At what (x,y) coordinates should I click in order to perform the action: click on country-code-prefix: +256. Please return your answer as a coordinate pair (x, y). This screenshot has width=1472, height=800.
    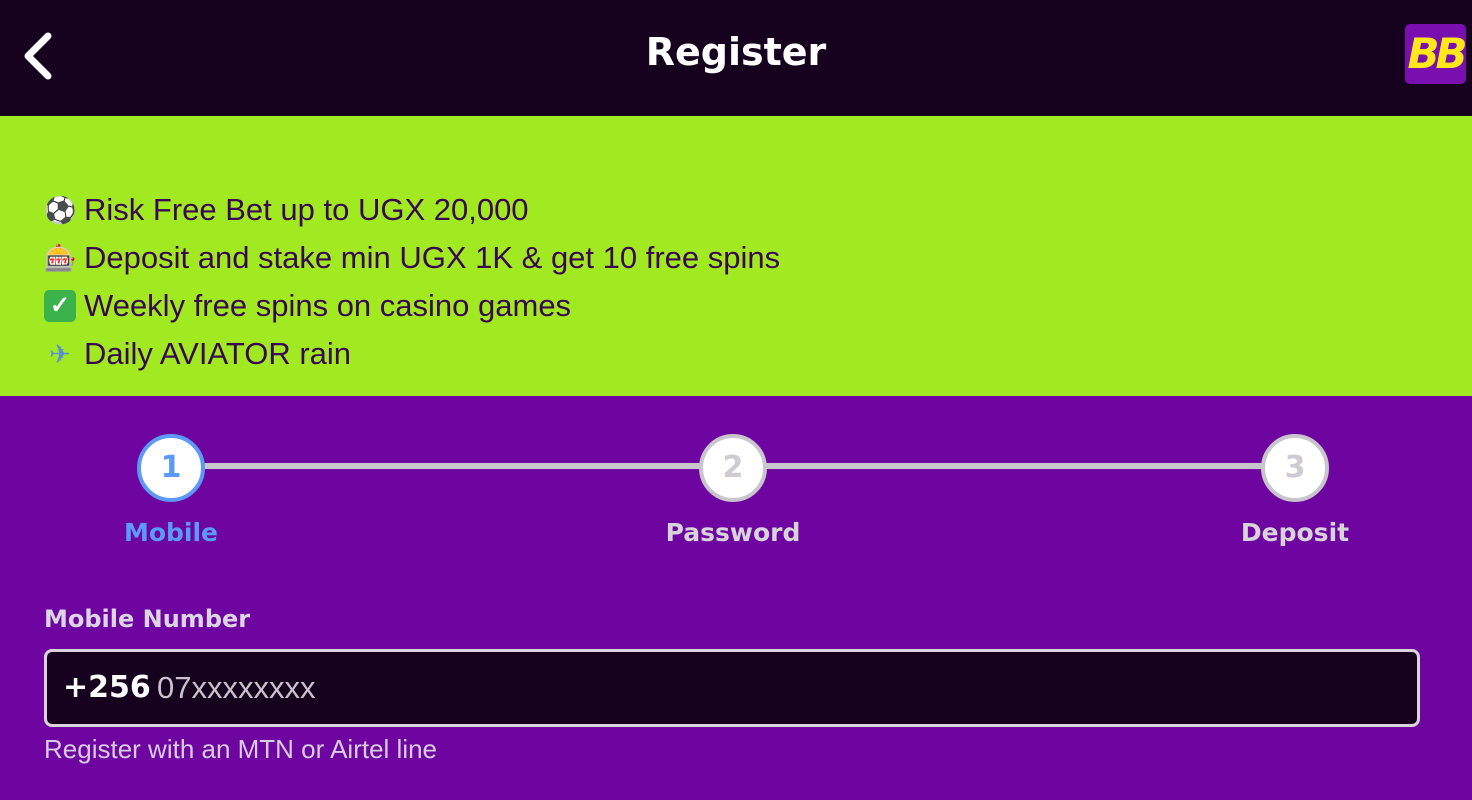
    Looking at the image, I should click on (107, 687).